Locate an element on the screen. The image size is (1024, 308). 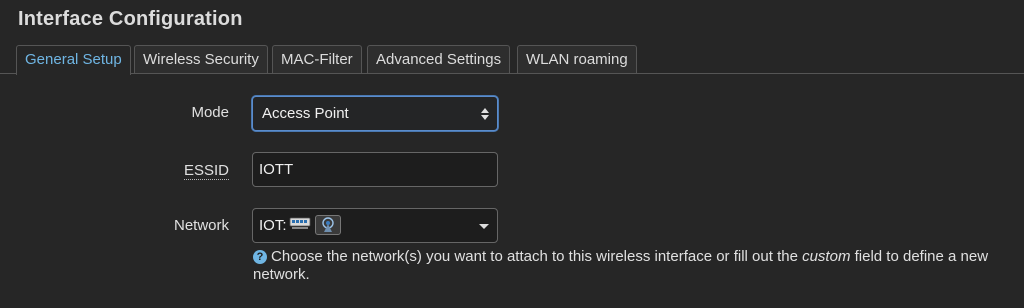
wireless-antenna-icon is located at coordinates (328, 225).